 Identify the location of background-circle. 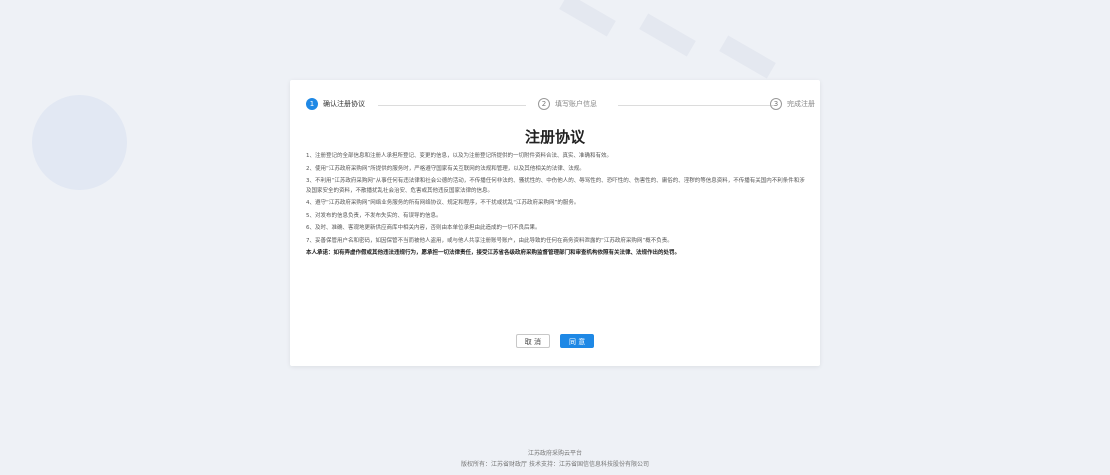
(79, 142).